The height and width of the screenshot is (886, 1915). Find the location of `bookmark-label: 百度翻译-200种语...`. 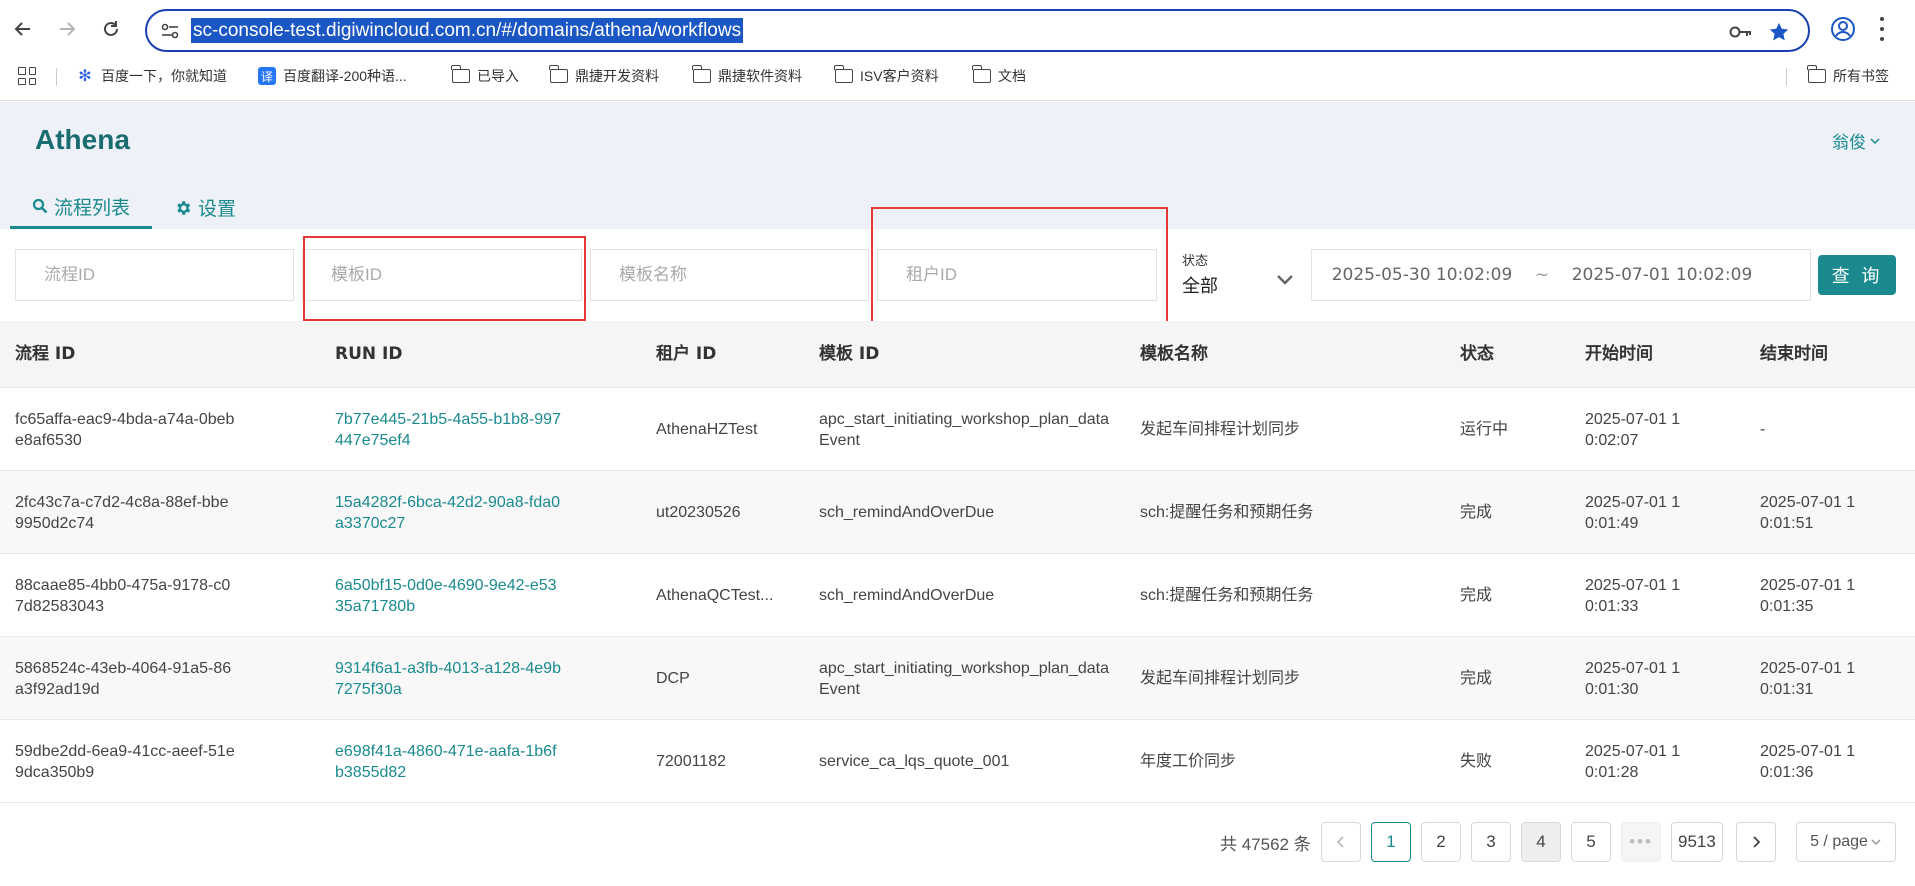

bookmark-label: 百度翻译-200种语... is located at coordinates (345, 76).